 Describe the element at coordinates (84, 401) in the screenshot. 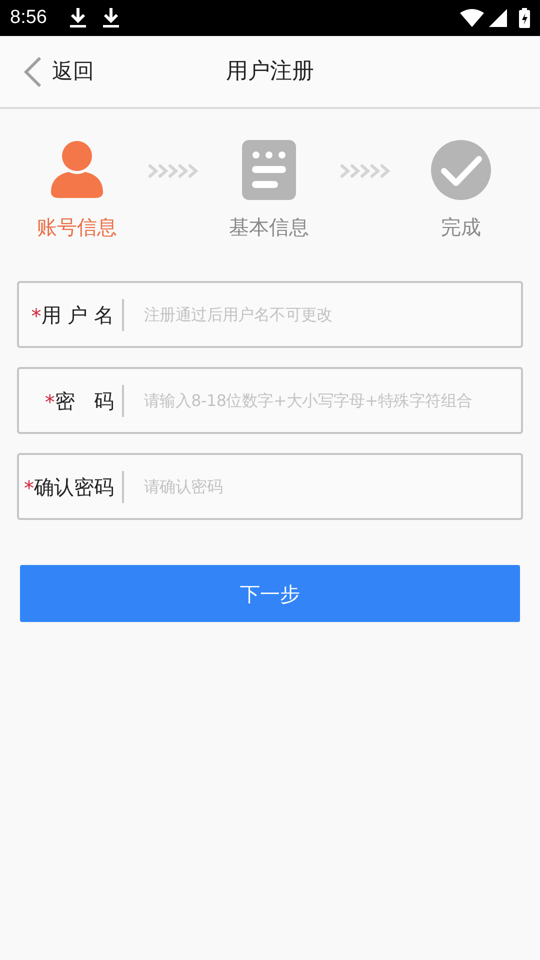

I see `field-label: 密 码` at that location.